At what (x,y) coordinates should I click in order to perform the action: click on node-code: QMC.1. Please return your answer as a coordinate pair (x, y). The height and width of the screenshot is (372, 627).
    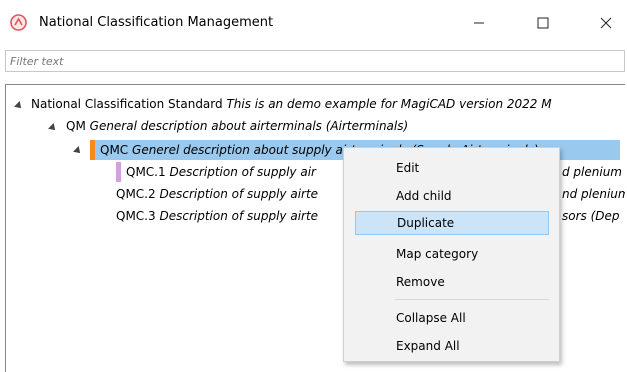
    Looking at the image, I should click on (146, 172).